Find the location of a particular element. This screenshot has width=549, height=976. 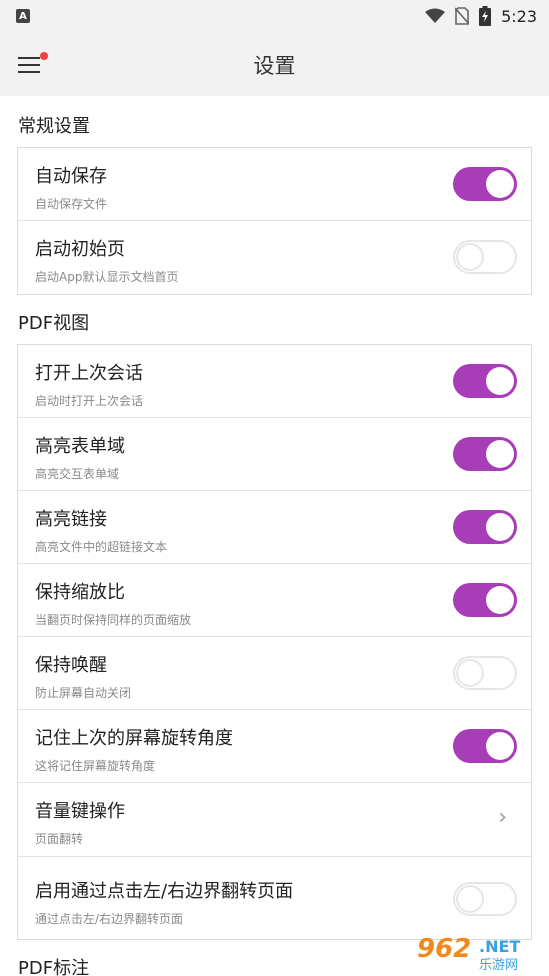

highlight-links-toggle is located at coordinates (485, 527).